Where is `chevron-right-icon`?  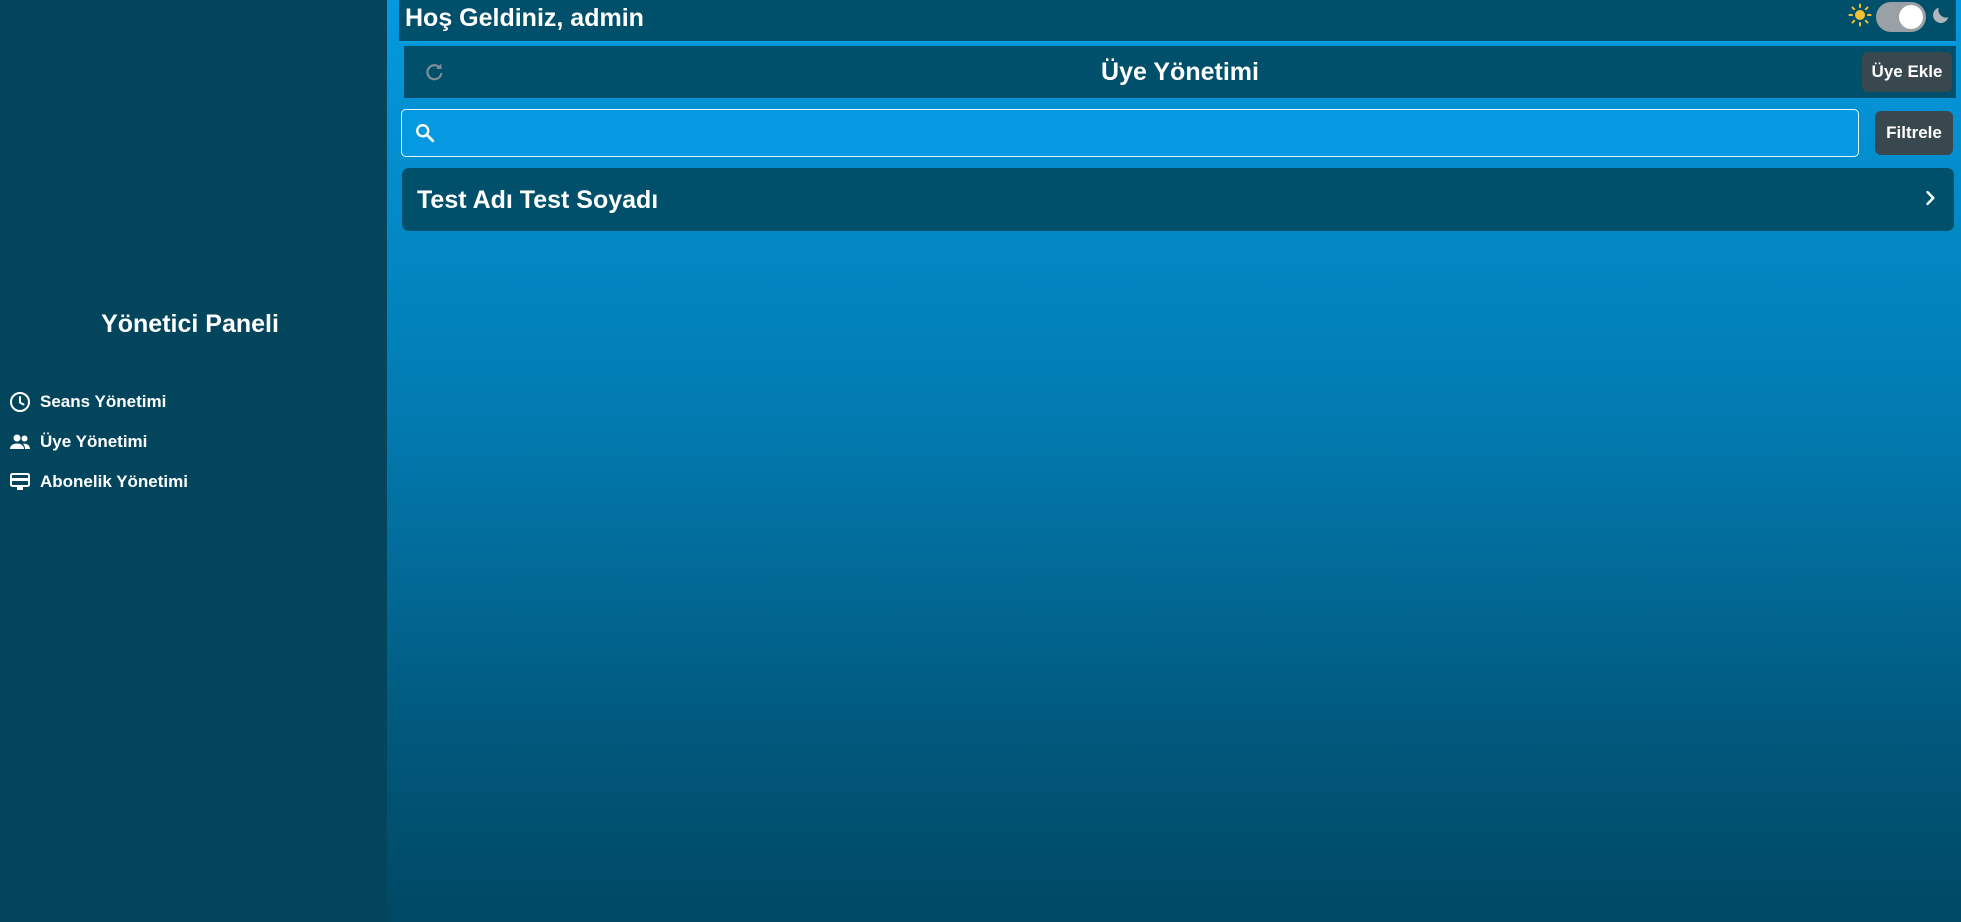
chevron-right-icon is located at coordinates (1930, 200).